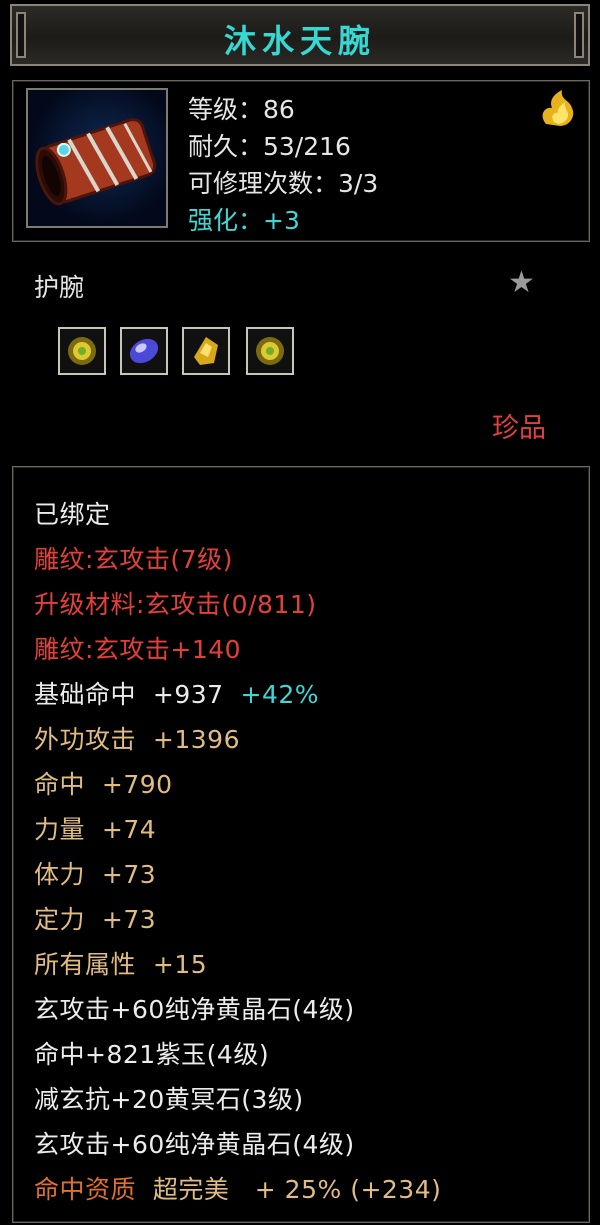  Describe the element at coordinates (191, 1189) in the screenshot. I see `aptitude-grade: 超完美` at that location.